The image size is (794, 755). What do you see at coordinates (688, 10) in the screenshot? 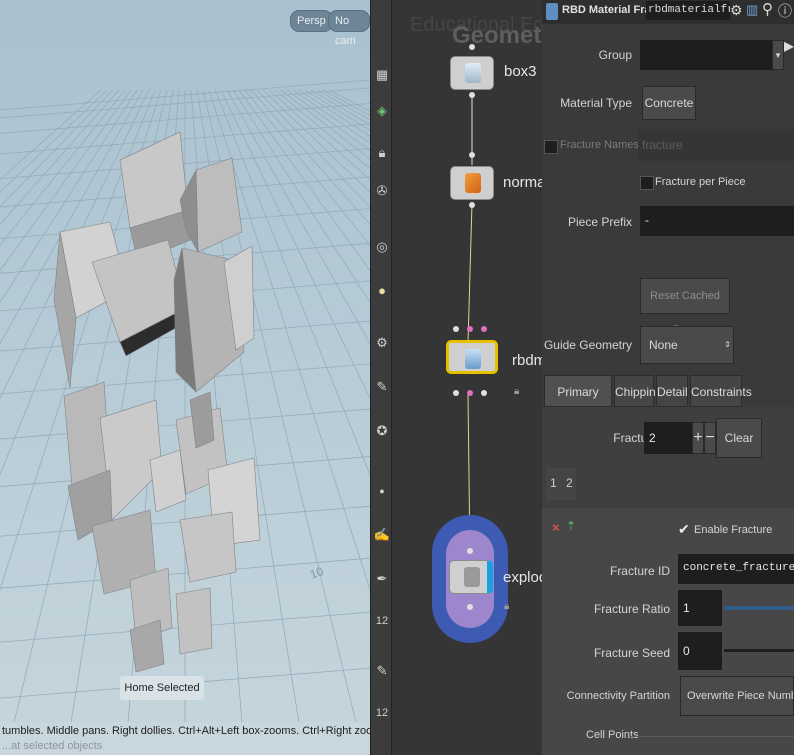
I see `node-name-field: rbdmaterialfract` at bounding box center [688, 10].